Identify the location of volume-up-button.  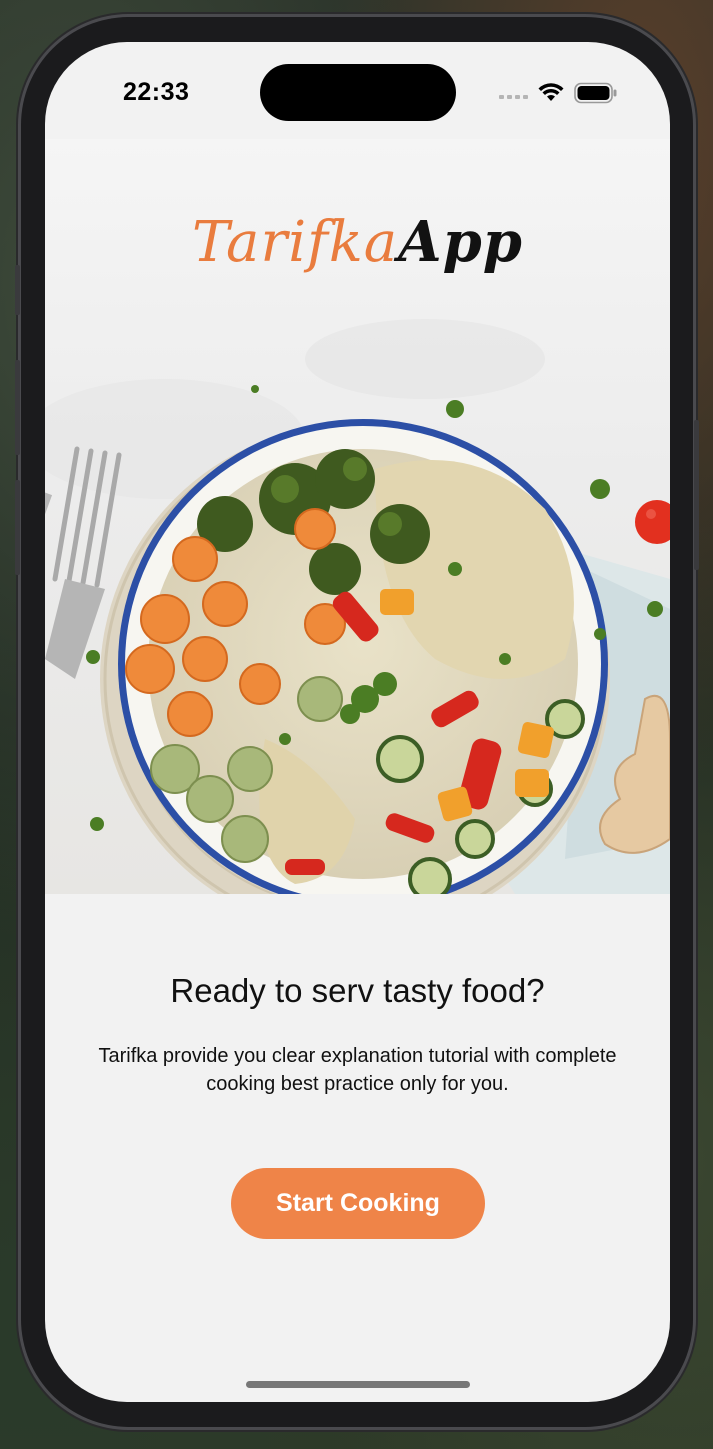
(17, 407).